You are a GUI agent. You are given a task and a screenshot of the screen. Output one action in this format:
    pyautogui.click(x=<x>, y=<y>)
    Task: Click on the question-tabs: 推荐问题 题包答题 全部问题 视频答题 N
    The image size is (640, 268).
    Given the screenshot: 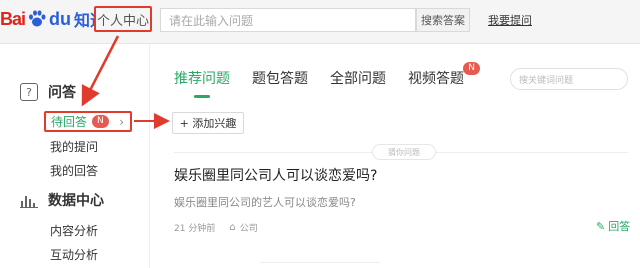 What is the action you would take?
    pyautogui.click(x=330, y=80)
    